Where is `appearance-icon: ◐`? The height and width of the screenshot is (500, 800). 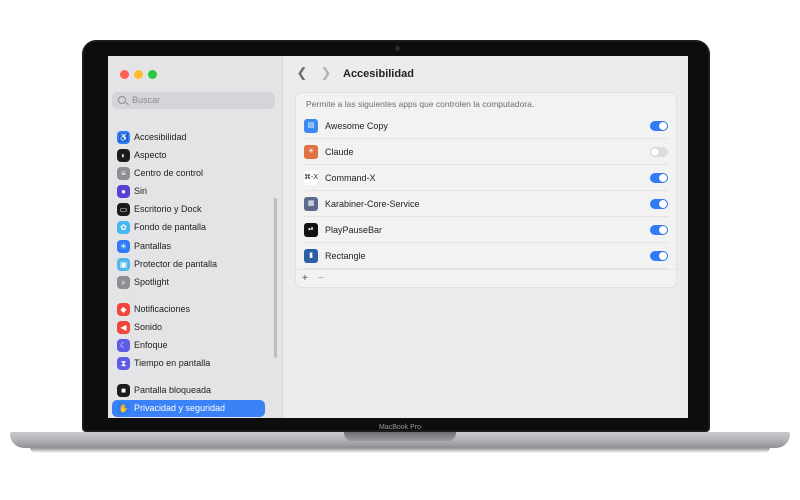
appearance-icon: ◐ is located at coordinates (123, 155).